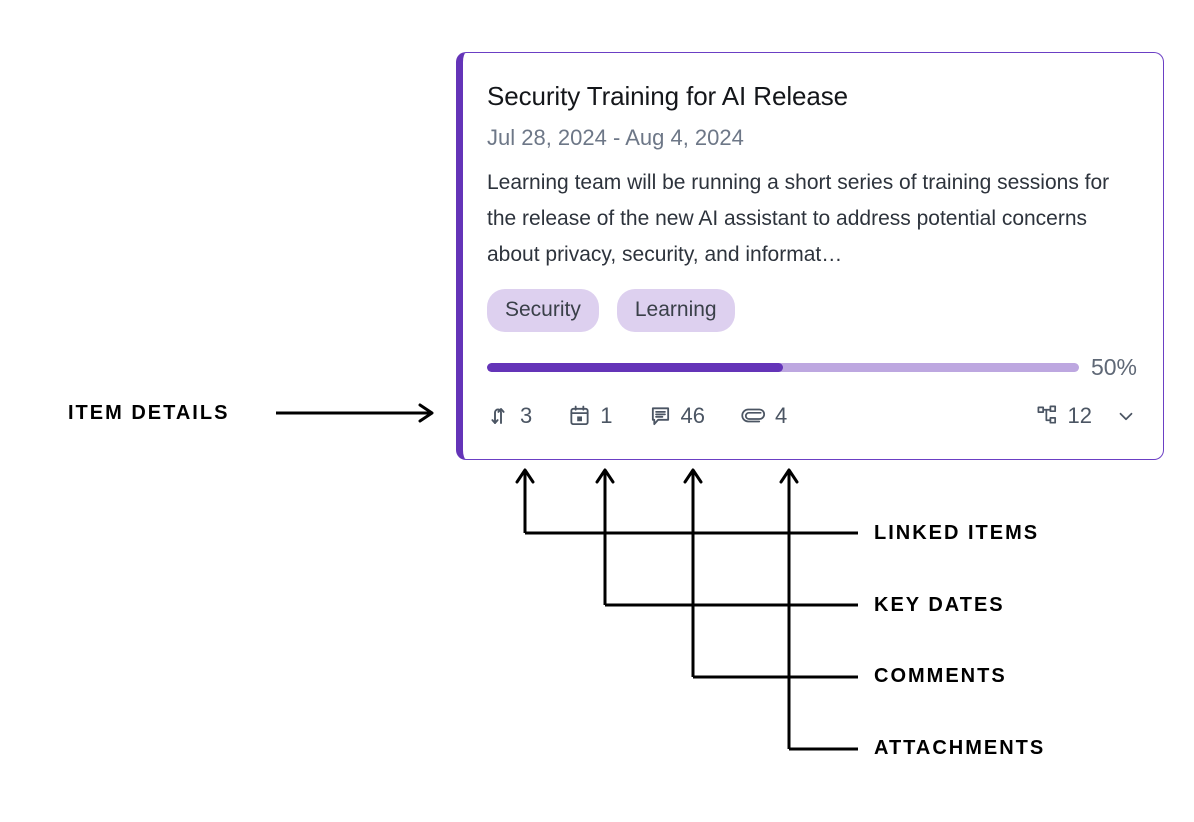 Image resolution: width=1194 pixels, height=822 pixels. What do you see at coordinates (526, 415) in the screenshot?
I see `linked-items-count: 3` at bounding box center [526, 415].